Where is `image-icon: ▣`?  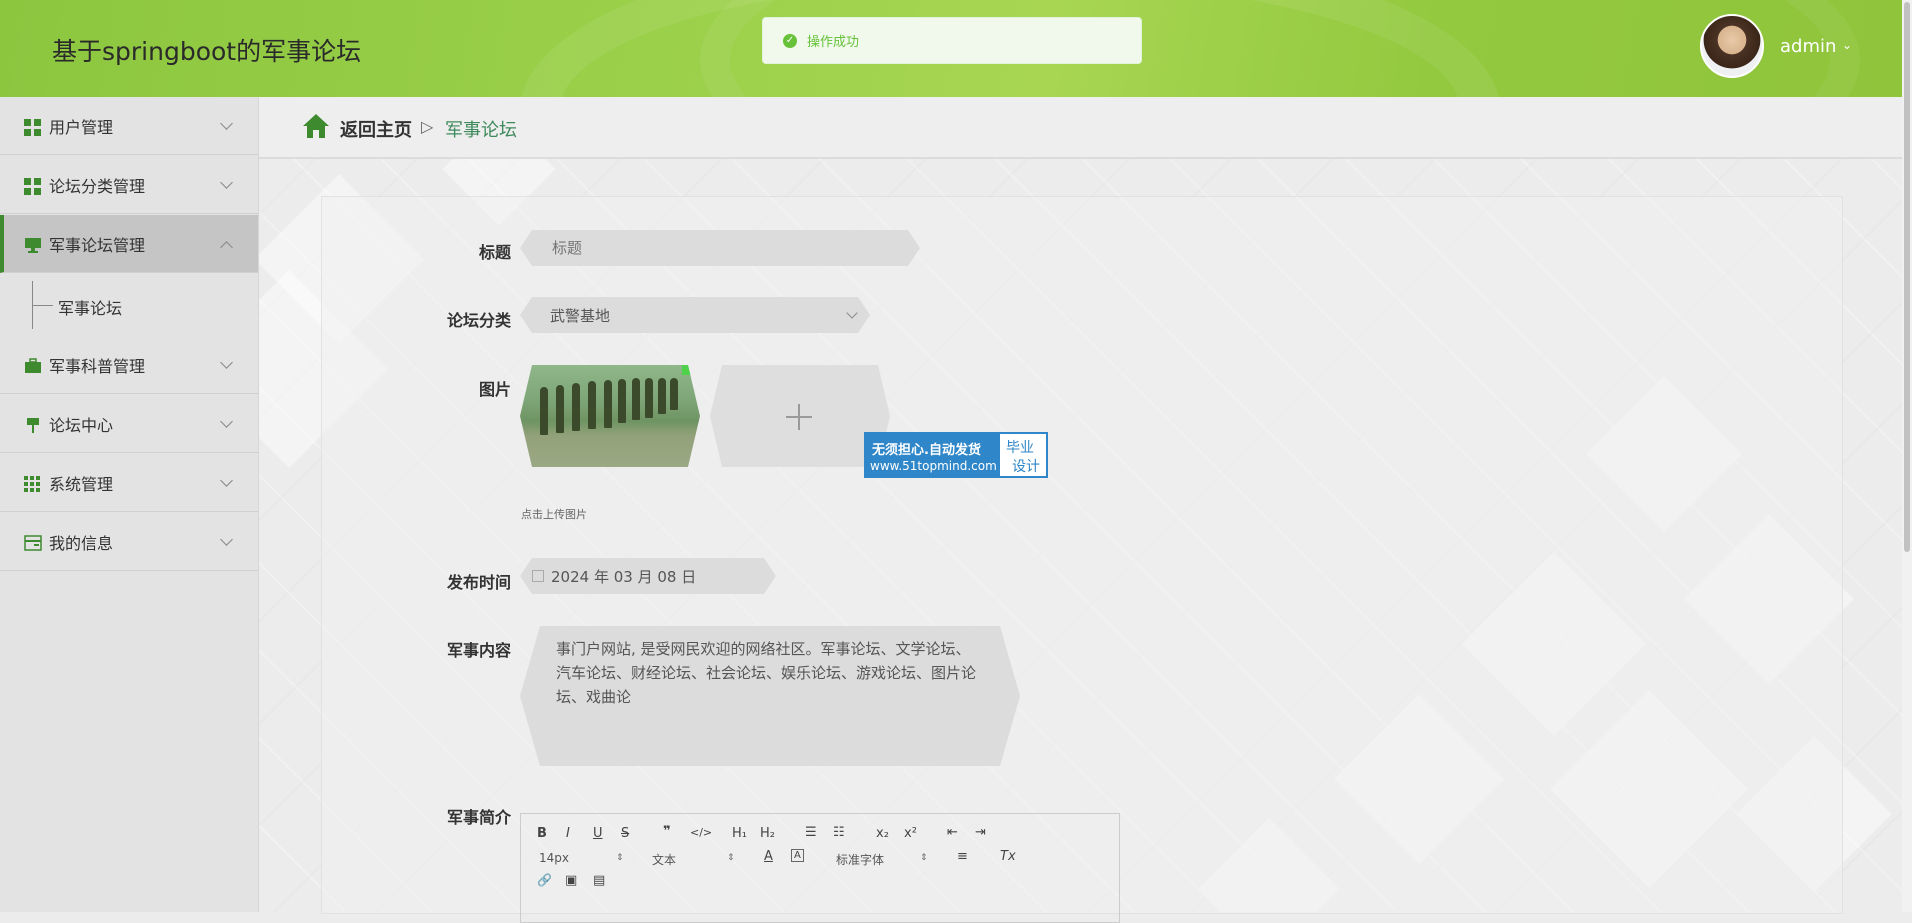
image-icon: ▣ is located at coordinates (571, 880).